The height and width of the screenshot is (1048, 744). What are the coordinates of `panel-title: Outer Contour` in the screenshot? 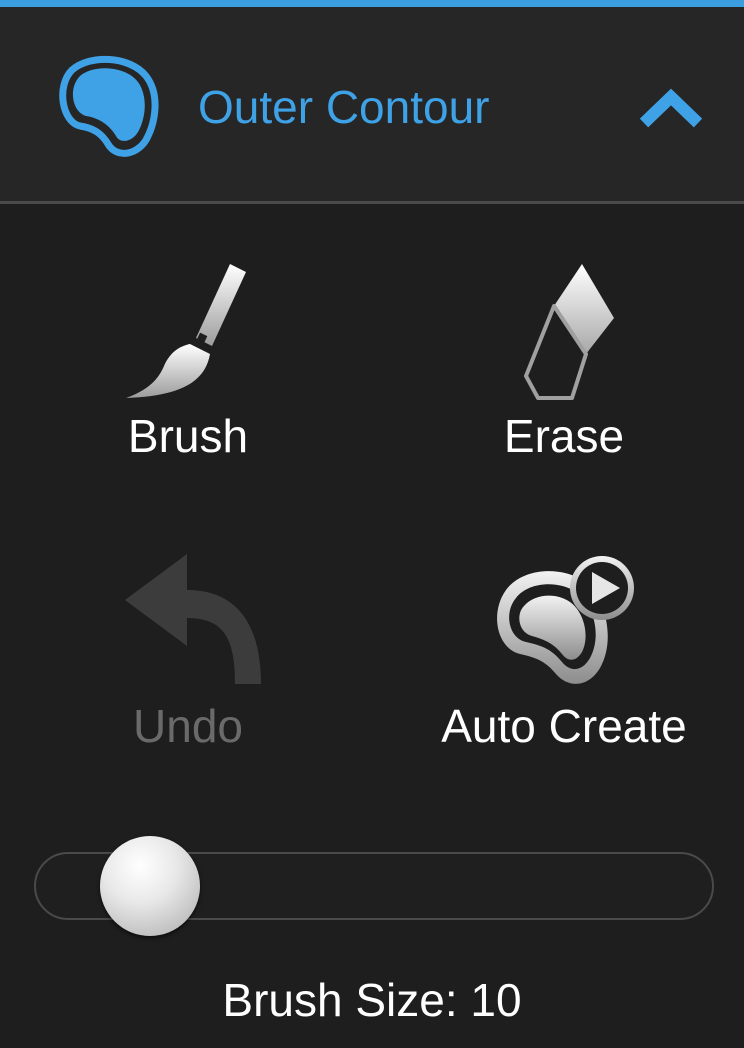 It's located at (344, 107).